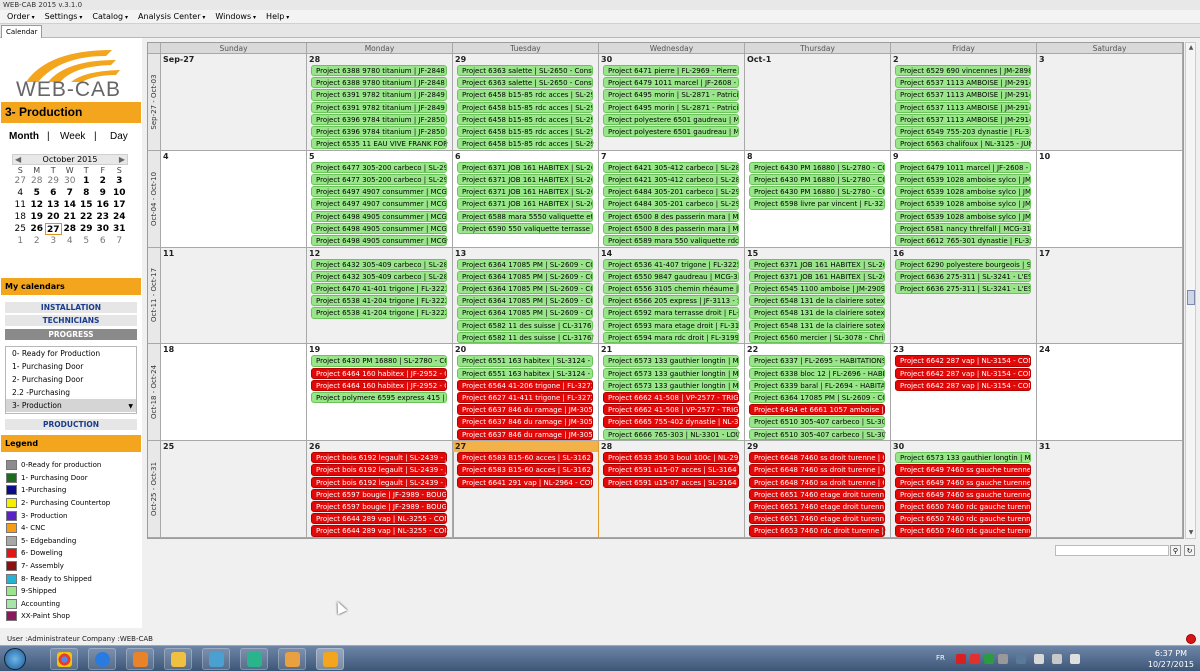  Describe the element at coordinates (119, 193) in the screenshot. I see `mini-calendar-day: 10` at that location.